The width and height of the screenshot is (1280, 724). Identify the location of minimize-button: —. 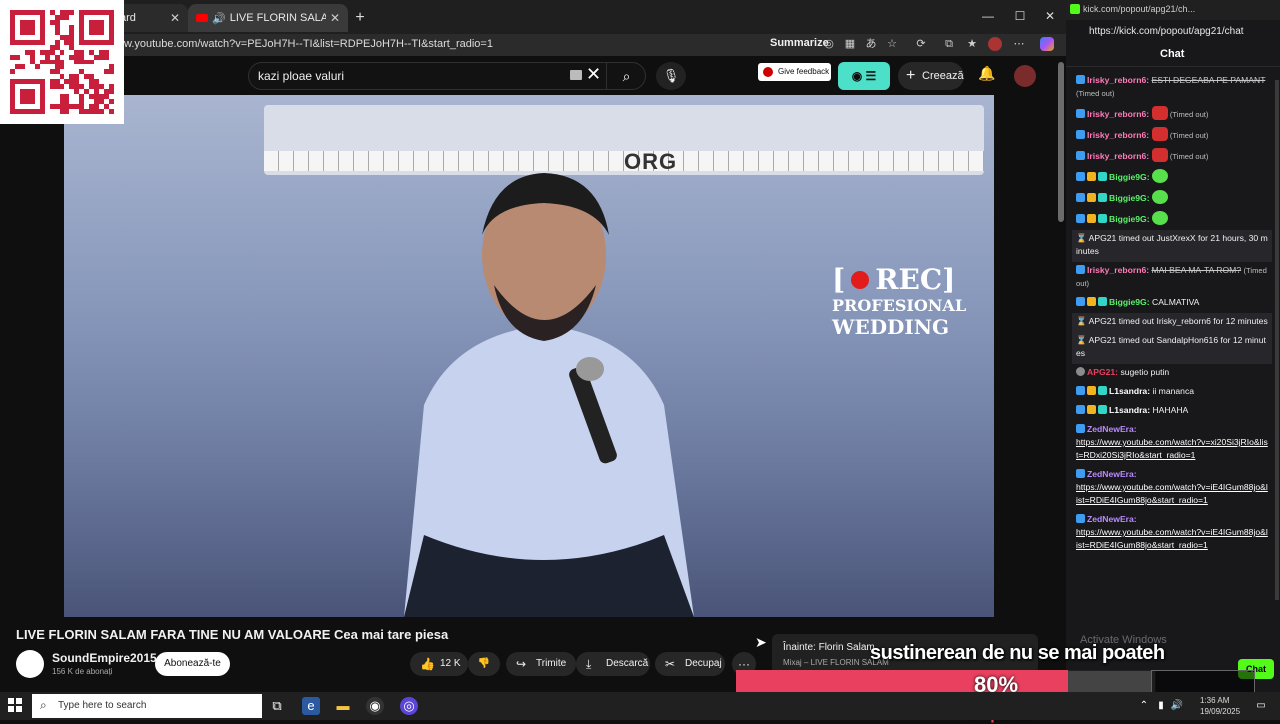
(988, 16).